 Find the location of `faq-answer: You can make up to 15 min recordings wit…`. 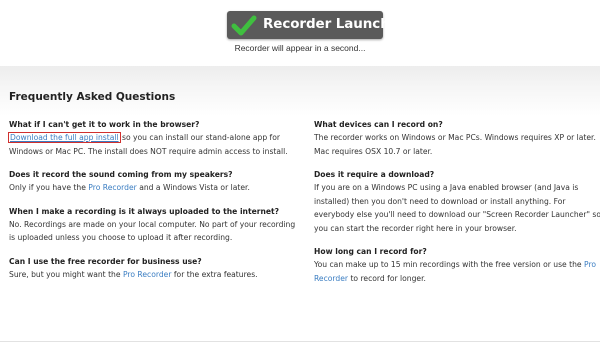

faq-answer: You can make up to 15 min recordings wit… is located at coordinates (457, 271).